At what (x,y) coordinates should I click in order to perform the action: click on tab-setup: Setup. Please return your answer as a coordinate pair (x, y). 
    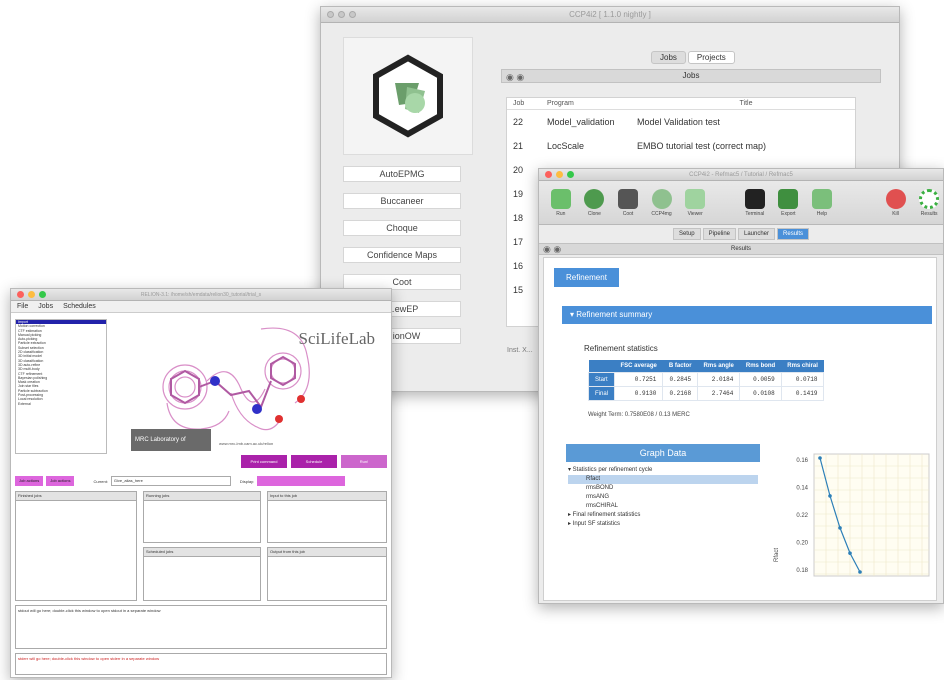
    Looking at the image, I should click on (686, 234).